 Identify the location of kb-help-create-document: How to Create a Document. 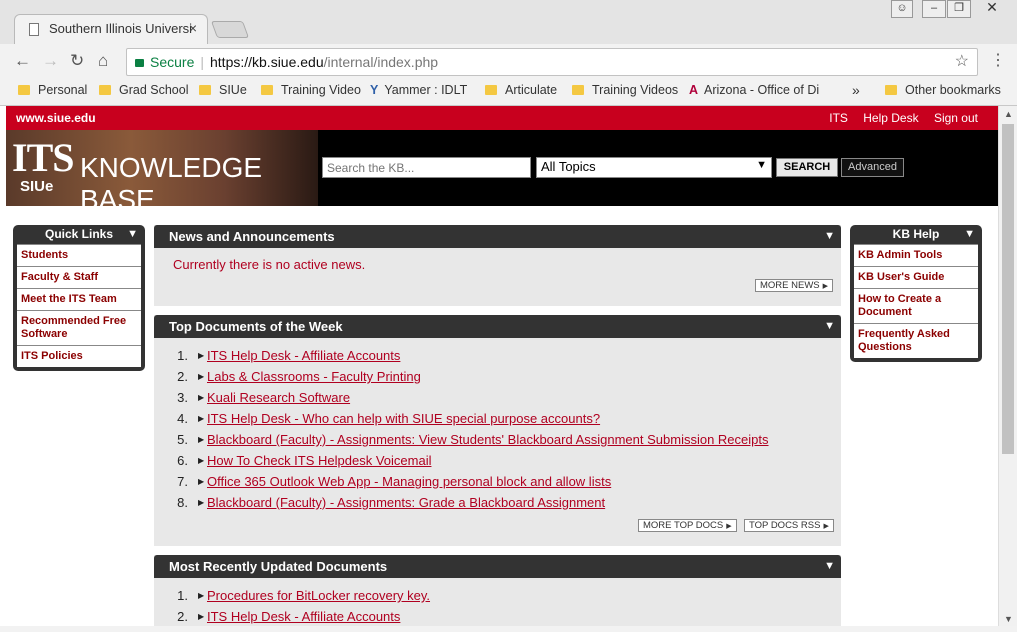
(916, 305).